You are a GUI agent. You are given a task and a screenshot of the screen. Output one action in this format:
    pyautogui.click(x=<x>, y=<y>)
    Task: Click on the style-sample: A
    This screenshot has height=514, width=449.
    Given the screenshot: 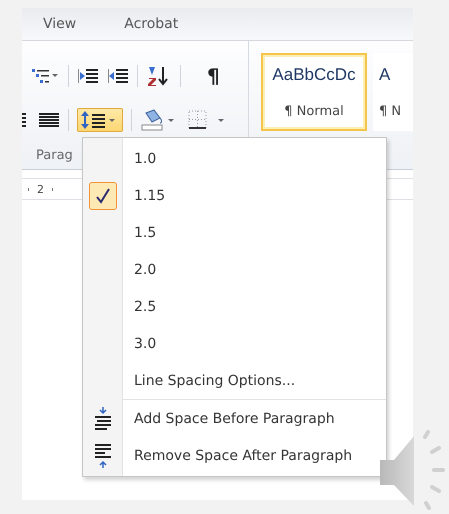 What is the action you would take?
    pyautogui.click(x=384, y=74)
    